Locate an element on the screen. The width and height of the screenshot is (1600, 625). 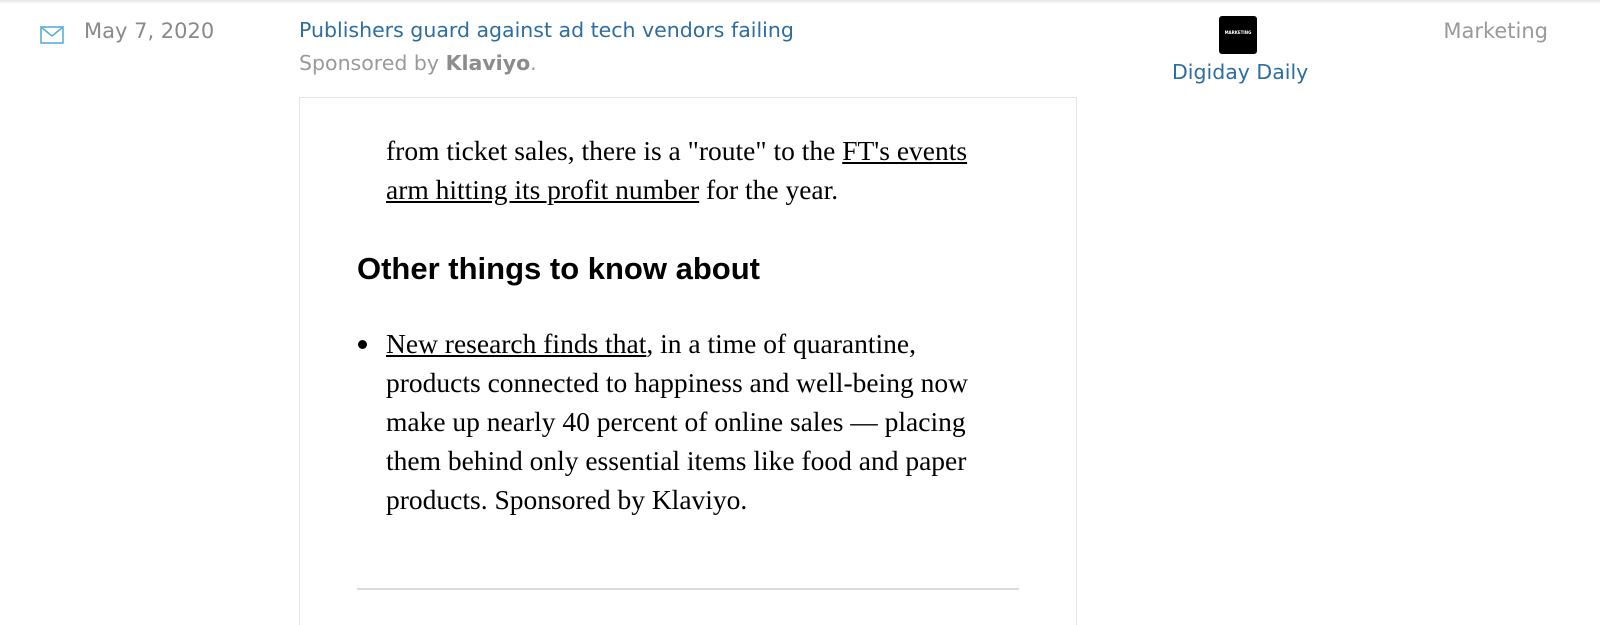
top-shadow is located at coordinates (800, 2).